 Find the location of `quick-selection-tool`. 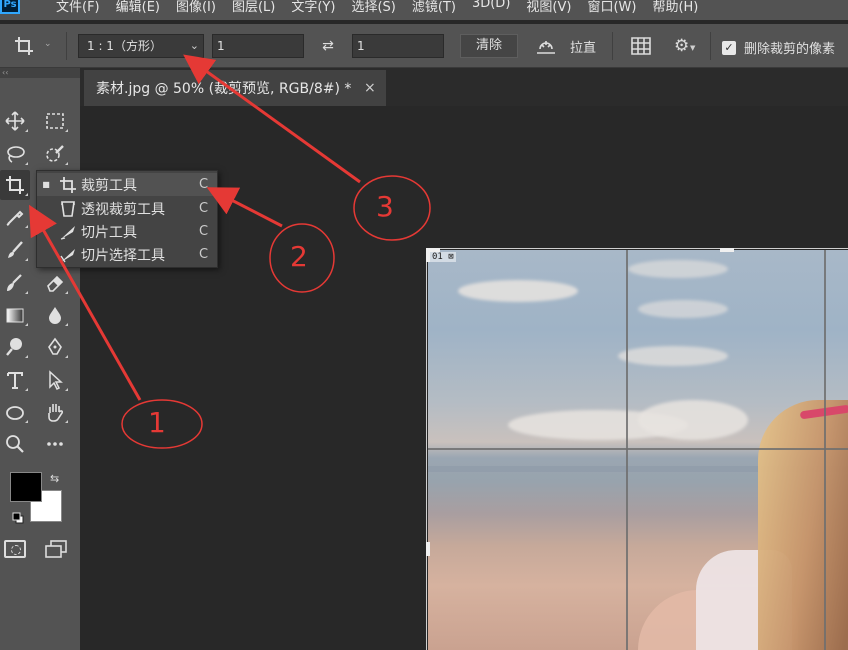

quick-selection-tool is located at coordinates (55, 154).